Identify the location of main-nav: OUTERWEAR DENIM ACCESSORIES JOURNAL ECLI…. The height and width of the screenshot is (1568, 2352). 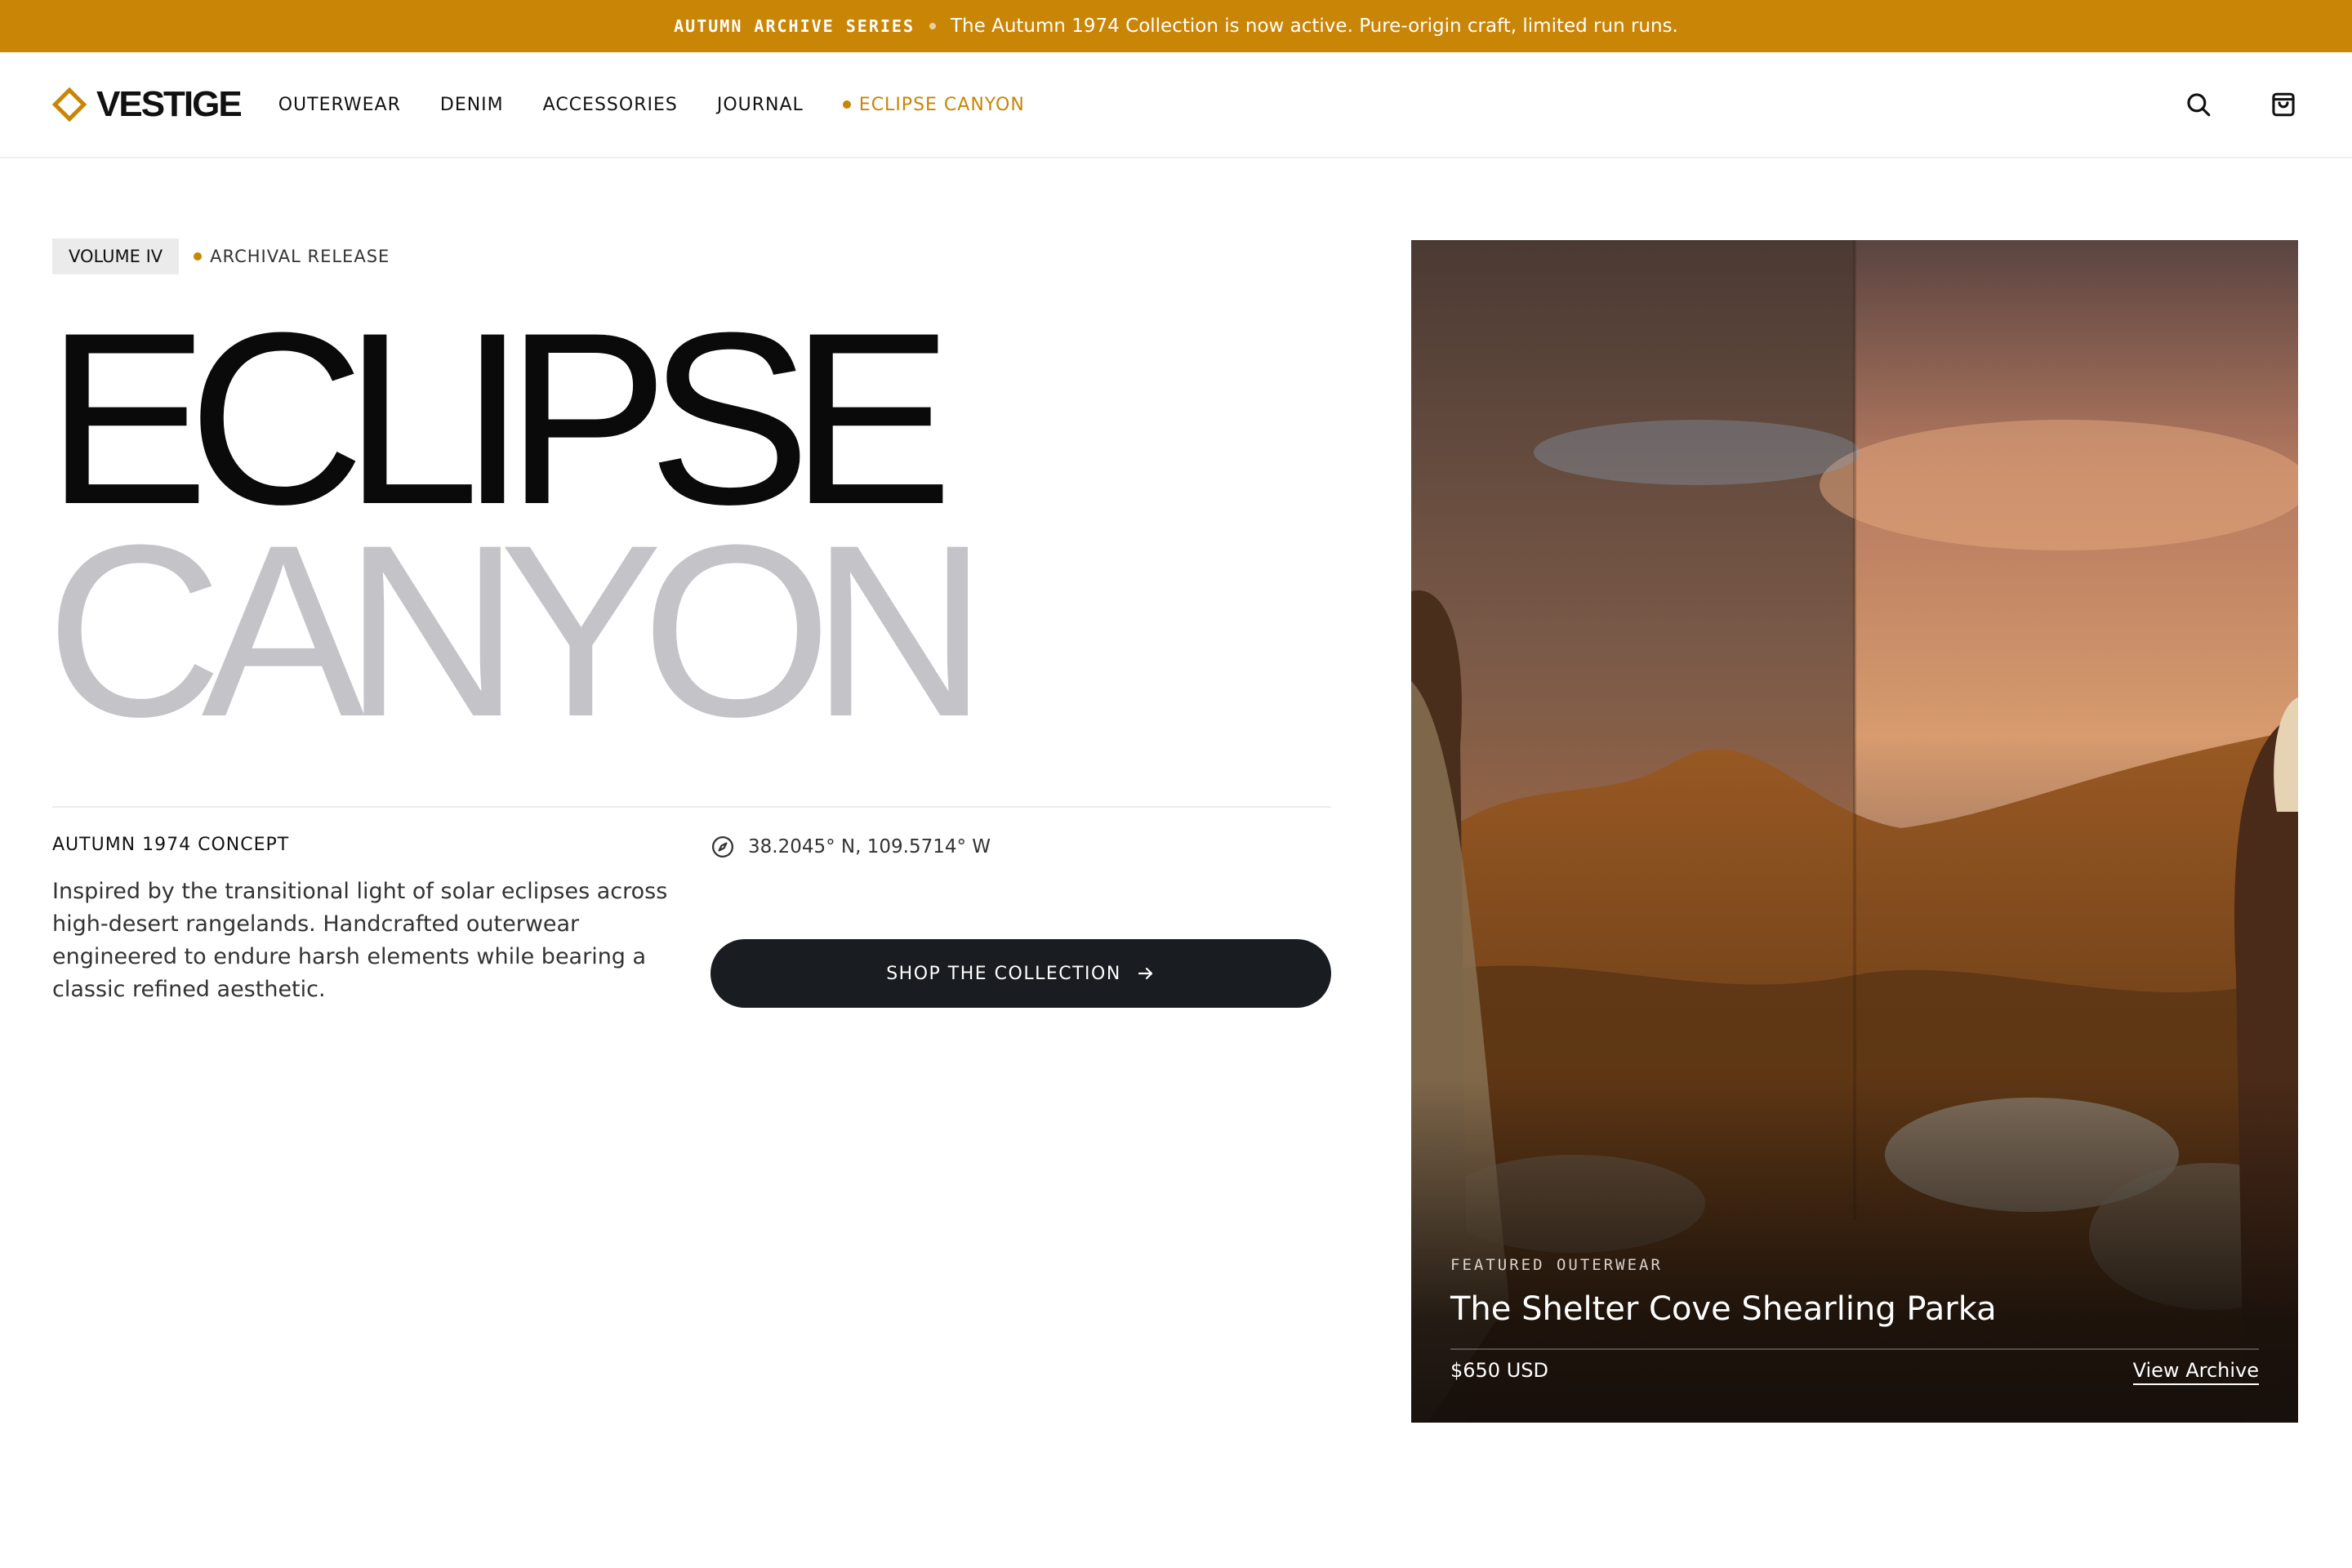
(651, 105).